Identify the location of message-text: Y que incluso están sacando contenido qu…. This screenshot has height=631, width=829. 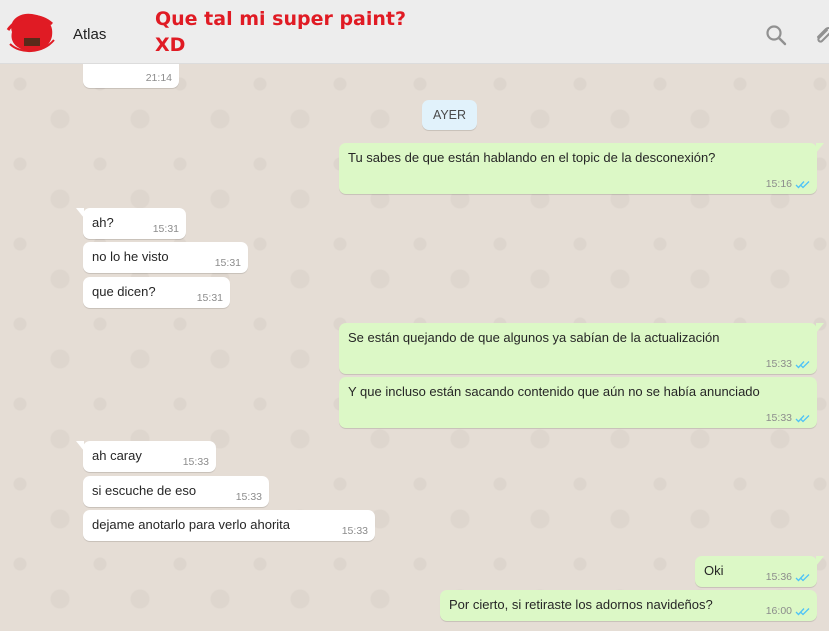
(554, 391).